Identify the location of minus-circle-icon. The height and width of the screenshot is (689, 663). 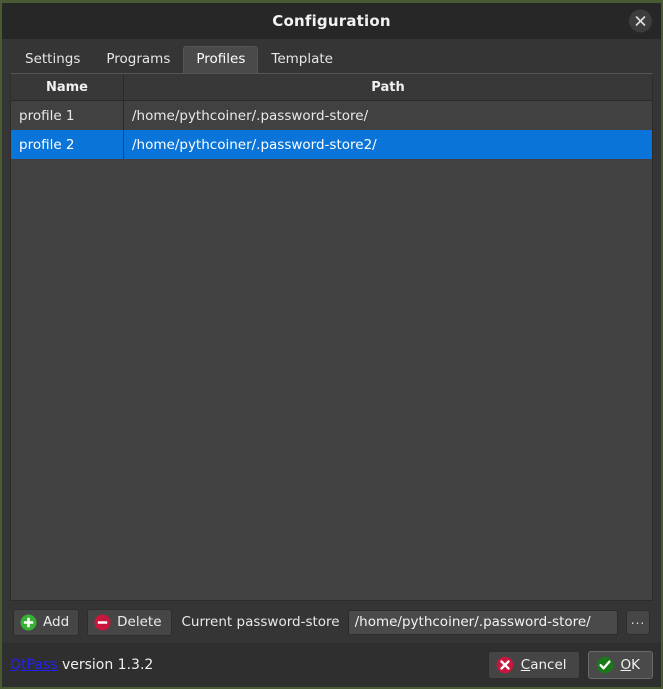
(102, 622).